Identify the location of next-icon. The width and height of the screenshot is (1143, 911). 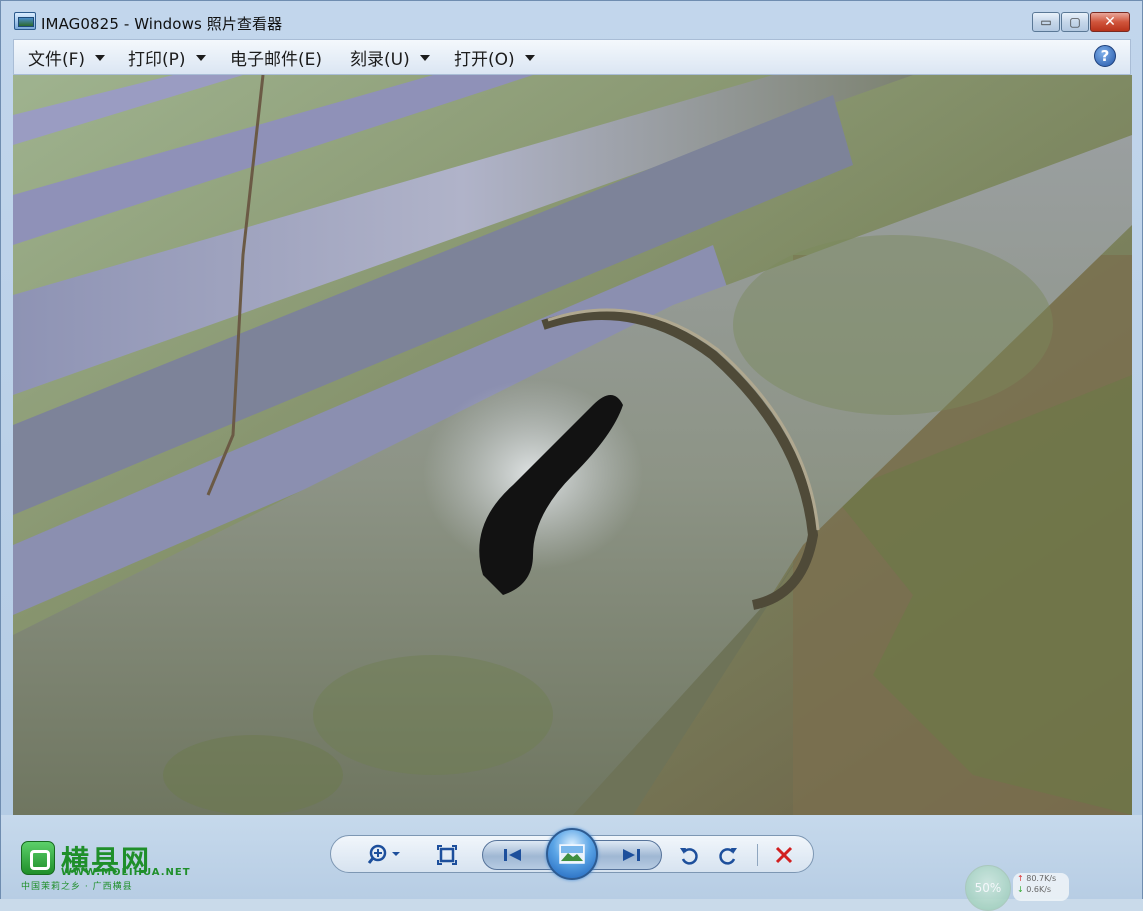
(631, 855).